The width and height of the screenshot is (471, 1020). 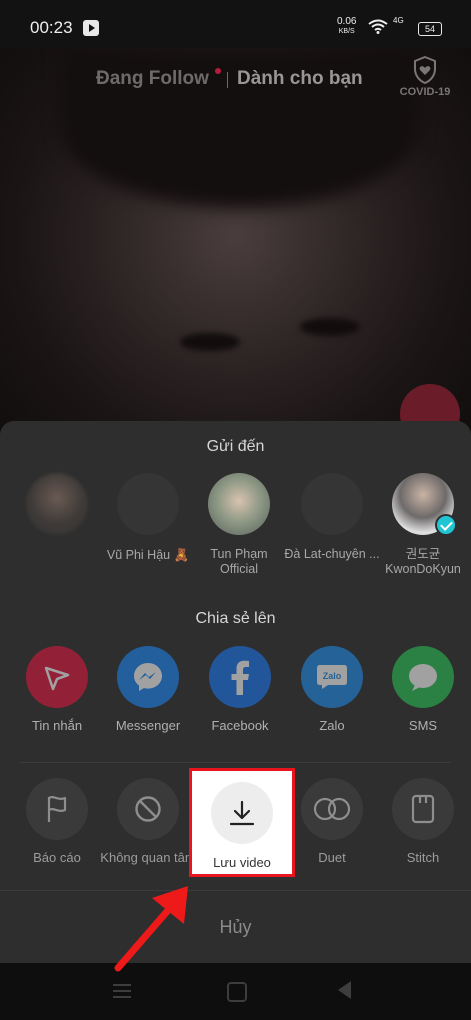 I want to click on action-report: Báo cáo, so click(x=57, y=821).